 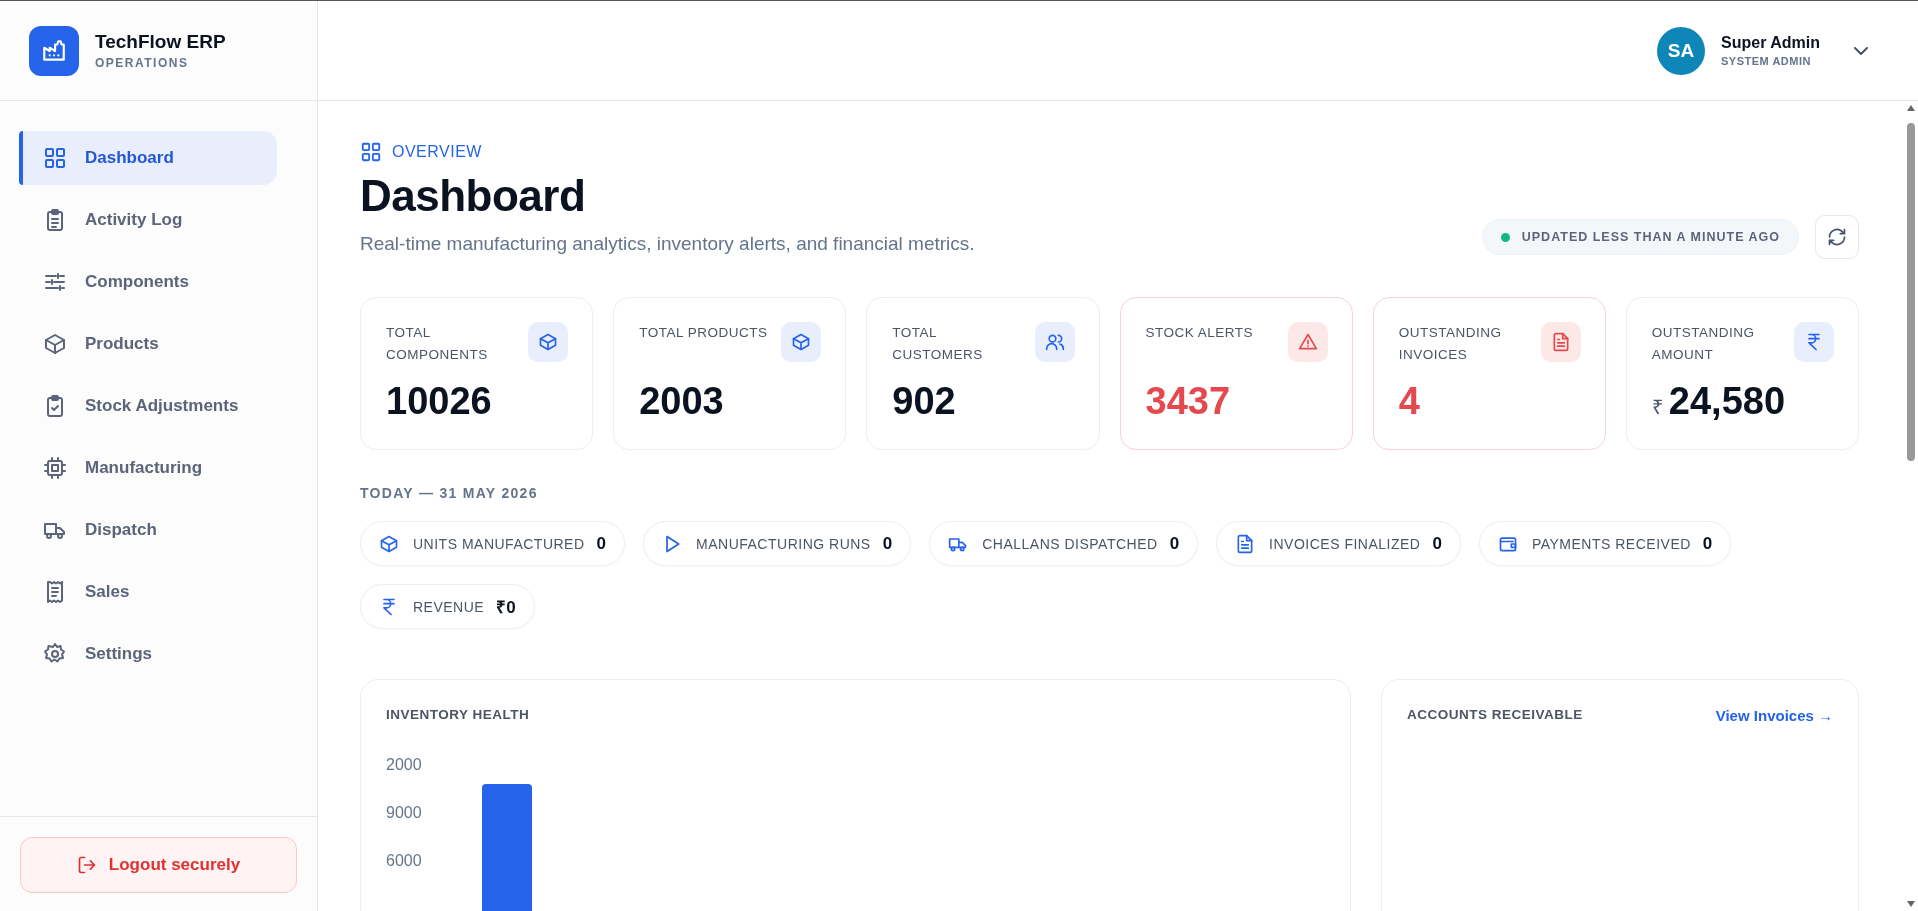 What do you see at coordinates (1766, 61) in the screenshot?
I see `user-role: SYSTEM ADMIN` at bounding box center [1766, 61].